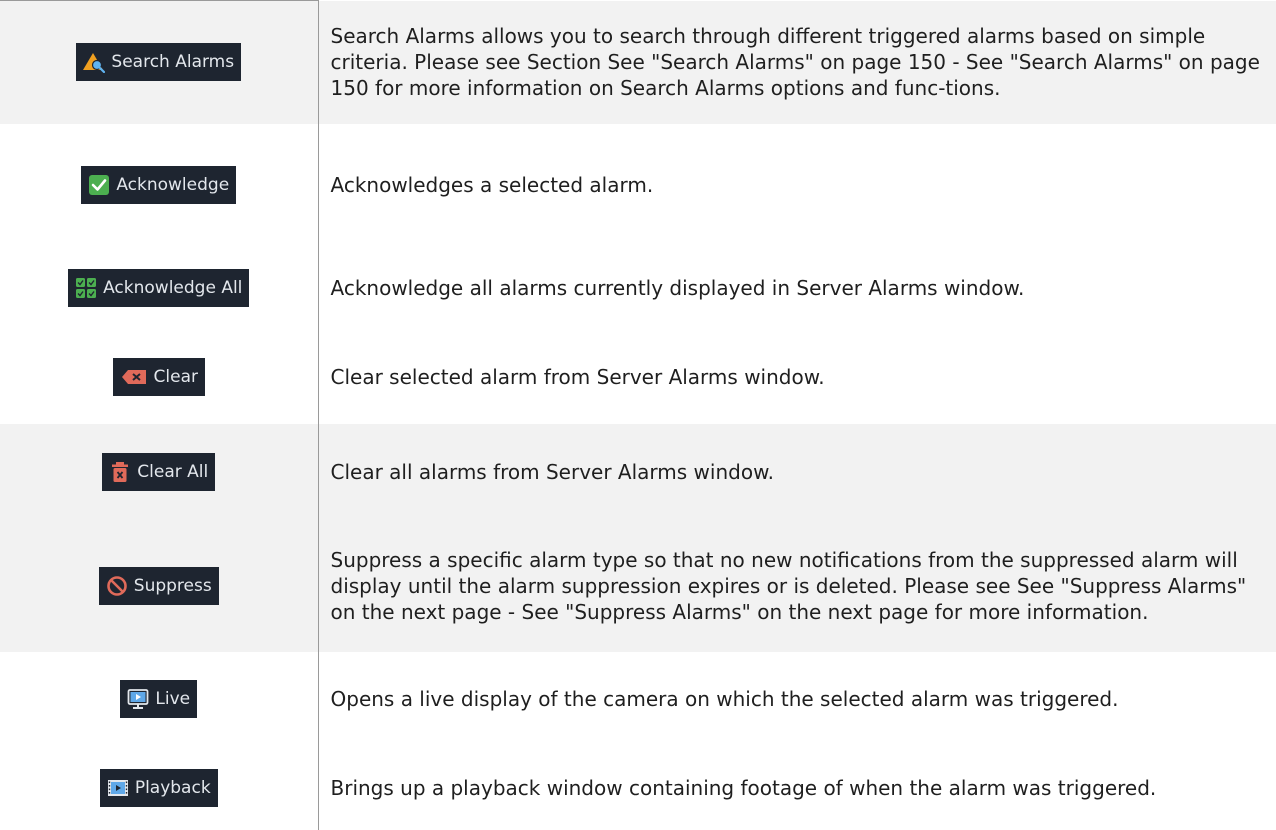 The height and width of the screenshot is (830, 1276). I want to click on icon-cell: Playback, so click(159, 788).